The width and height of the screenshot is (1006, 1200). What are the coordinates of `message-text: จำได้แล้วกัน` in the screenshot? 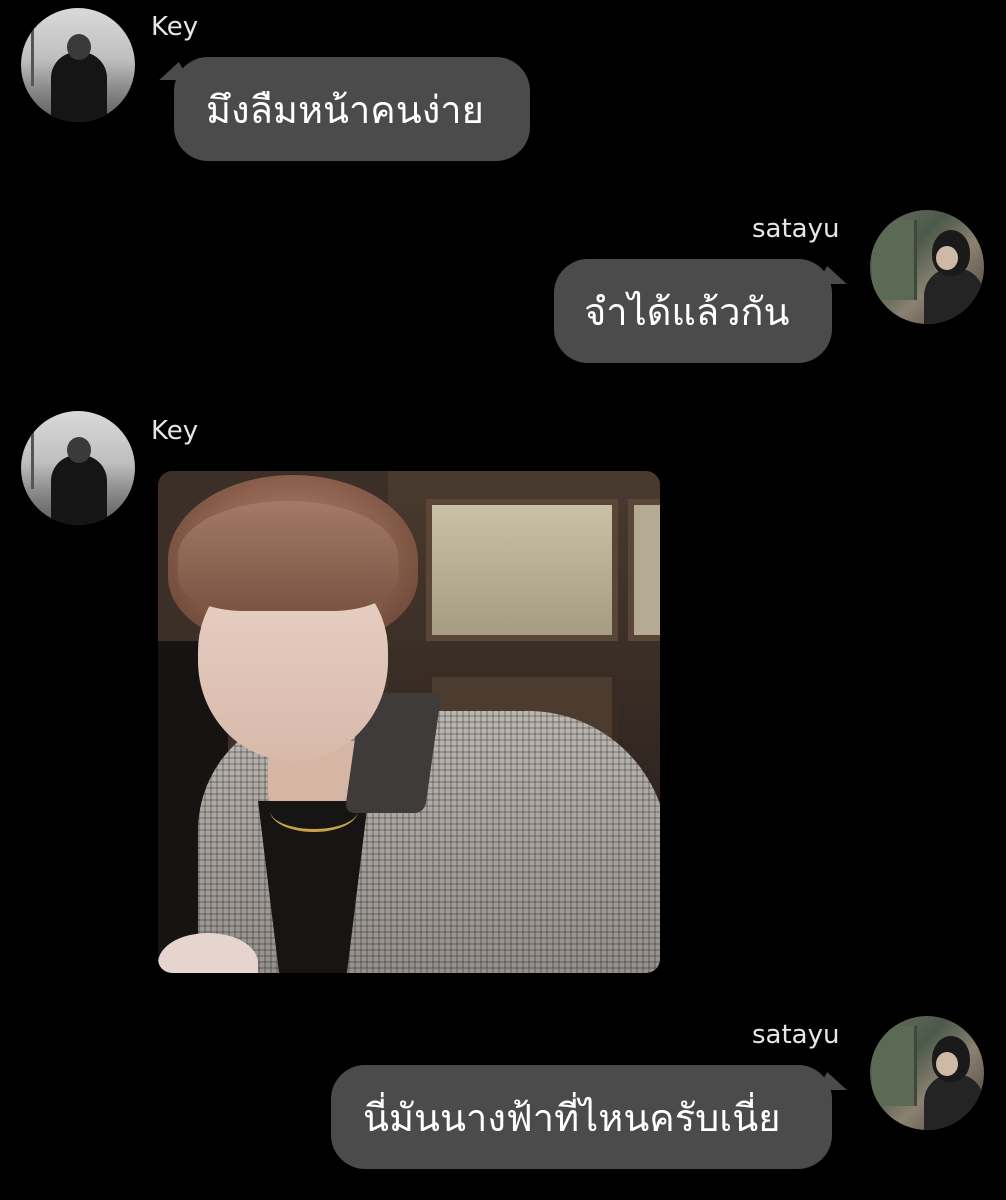 It's located at (687, 311).